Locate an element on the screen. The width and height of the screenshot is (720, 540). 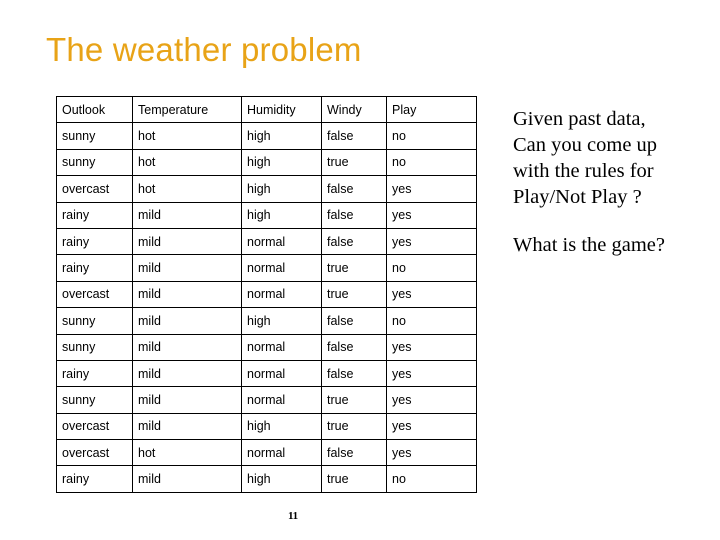
column-header-windy: Windy is located at coordinates (354, 109).